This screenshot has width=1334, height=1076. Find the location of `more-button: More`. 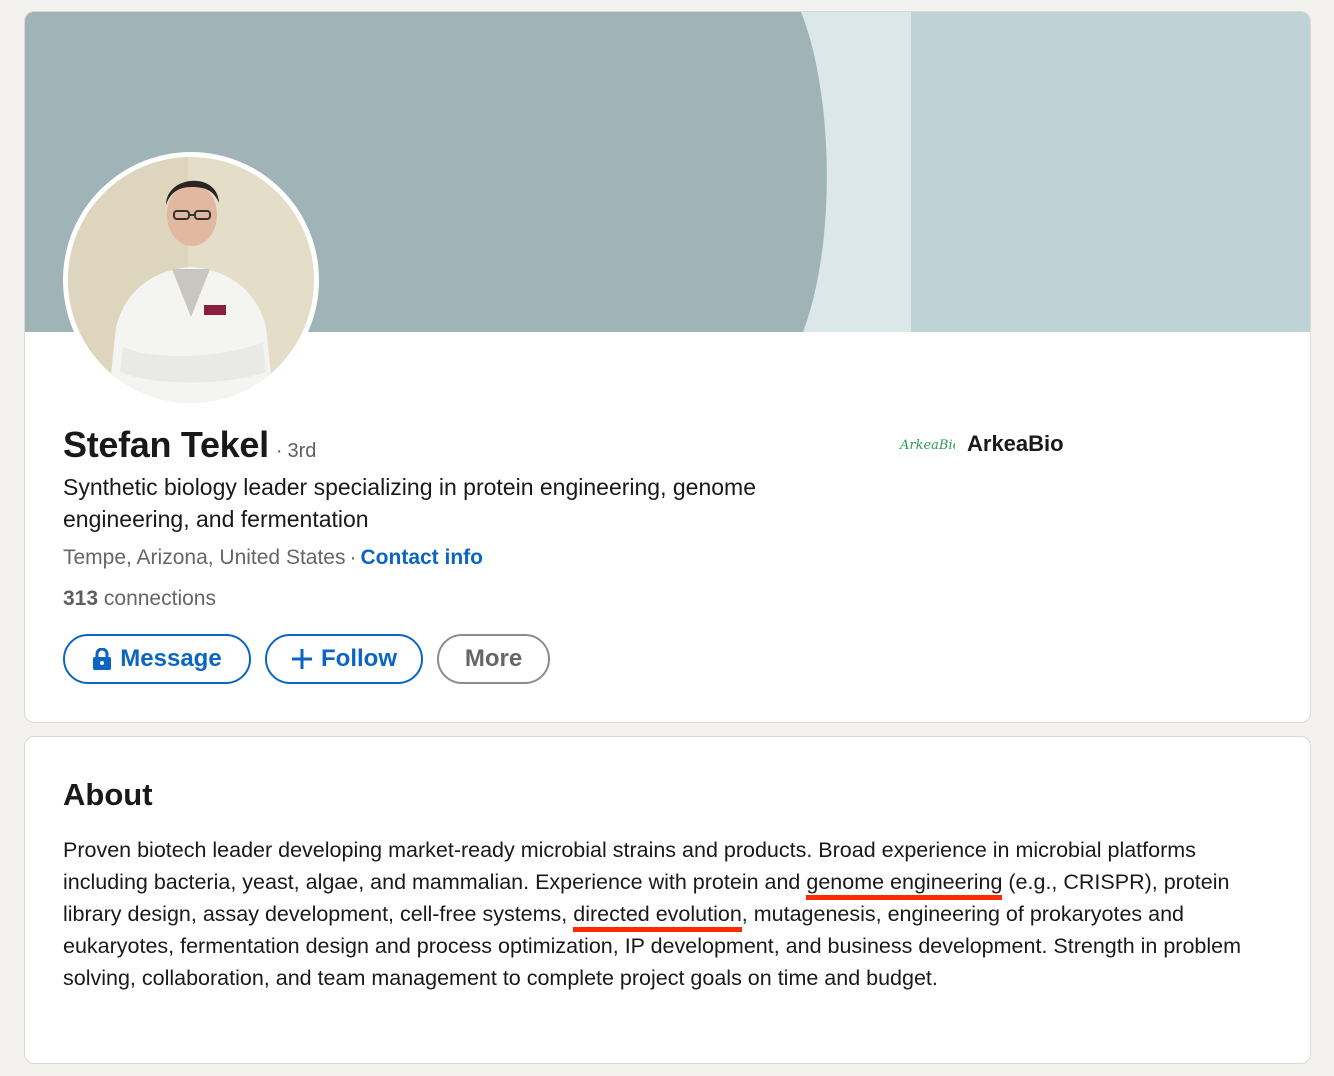

more-button: More is located at coordinates (493, 659).